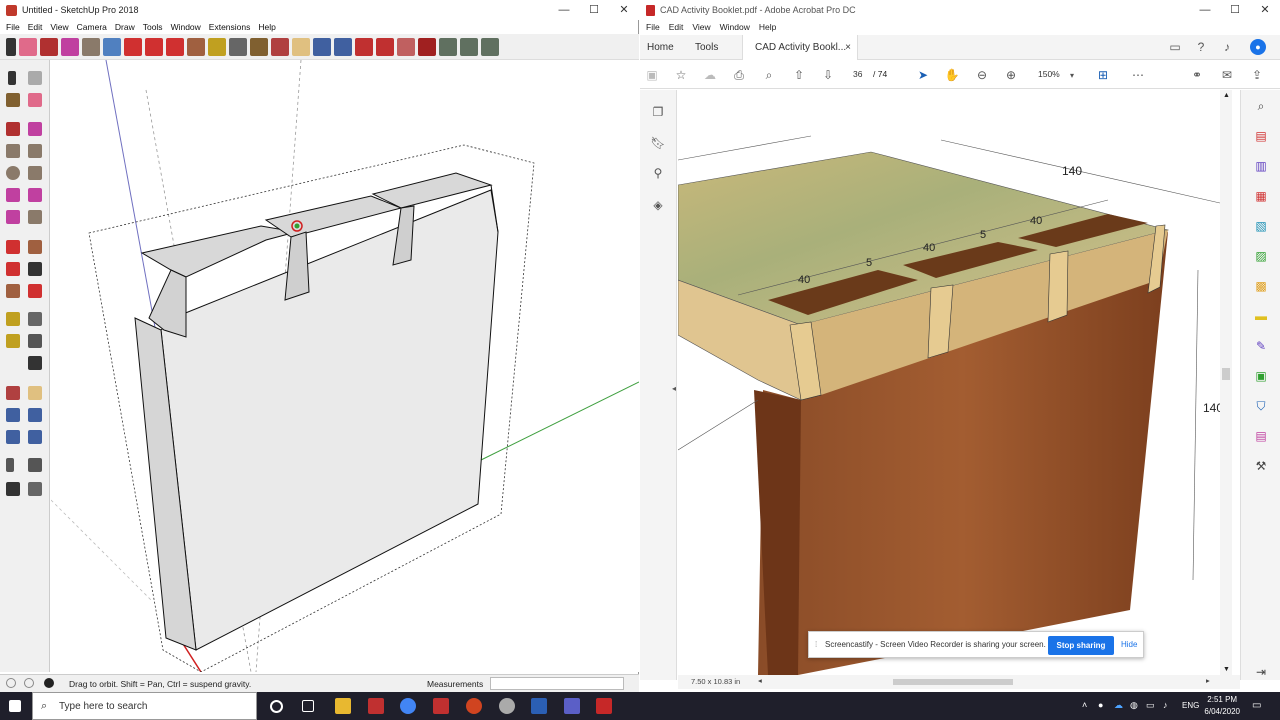  What do you see at coordinates (1261, 286) in the screenshot?
I see `fill-sign-icon: ▩` at bounding box center [1261, 286].